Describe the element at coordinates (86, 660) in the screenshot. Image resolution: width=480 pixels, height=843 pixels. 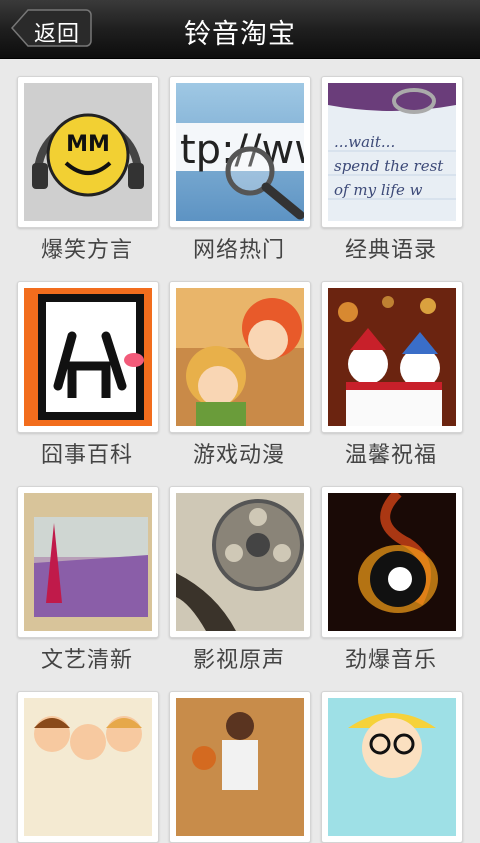
I see `category-label: 文艺清新` at that location.